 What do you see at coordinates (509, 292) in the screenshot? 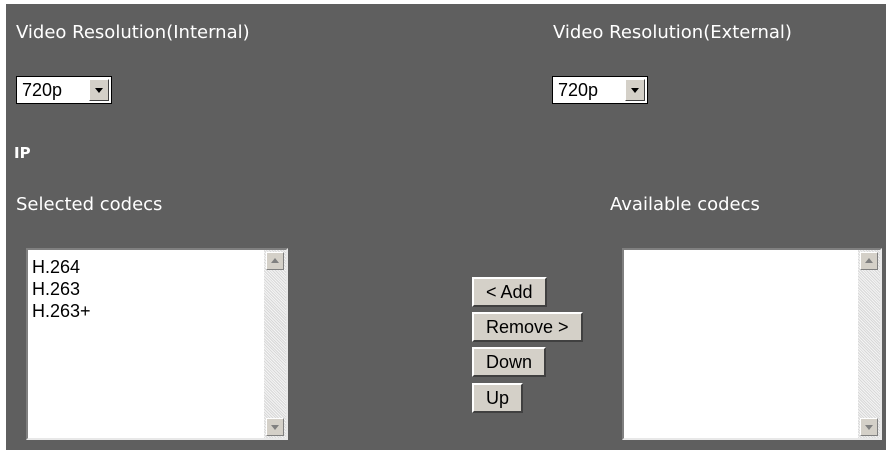
I see `add-codec-button: < Add` at bounding box center [509, 292].